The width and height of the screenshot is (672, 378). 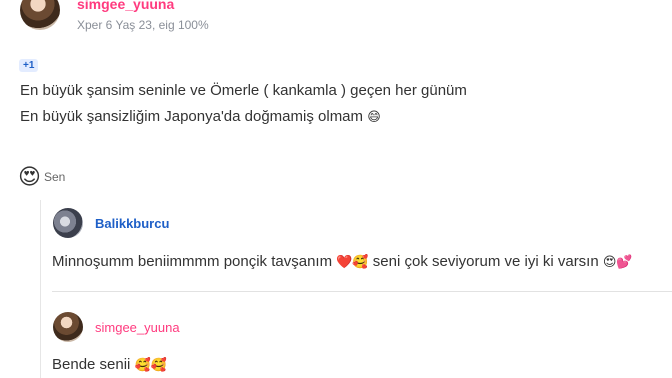 I want to click on reaction-row: 😍 Sen, so click(x=41, y=177).